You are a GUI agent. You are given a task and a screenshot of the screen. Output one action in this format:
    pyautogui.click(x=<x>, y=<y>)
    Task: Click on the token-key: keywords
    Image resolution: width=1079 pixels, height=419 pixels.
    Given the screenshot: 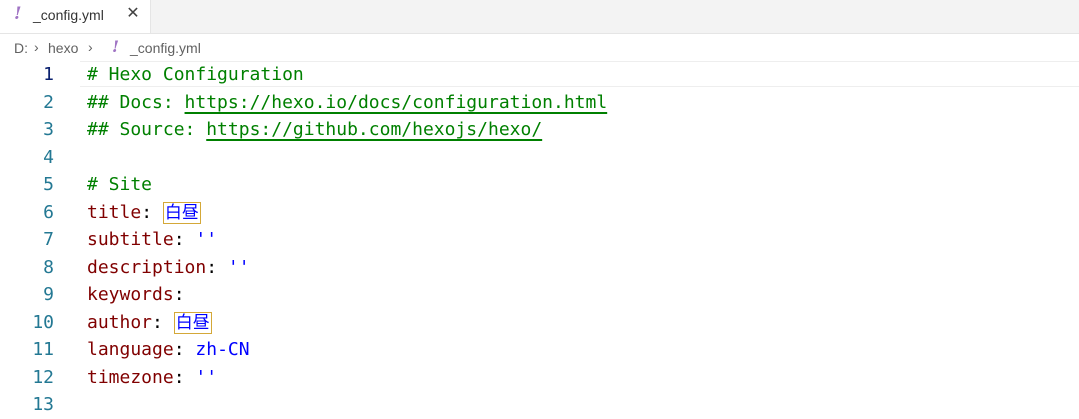 What is the action you would take?
    pyautogui.click(x=130, y=294)
    